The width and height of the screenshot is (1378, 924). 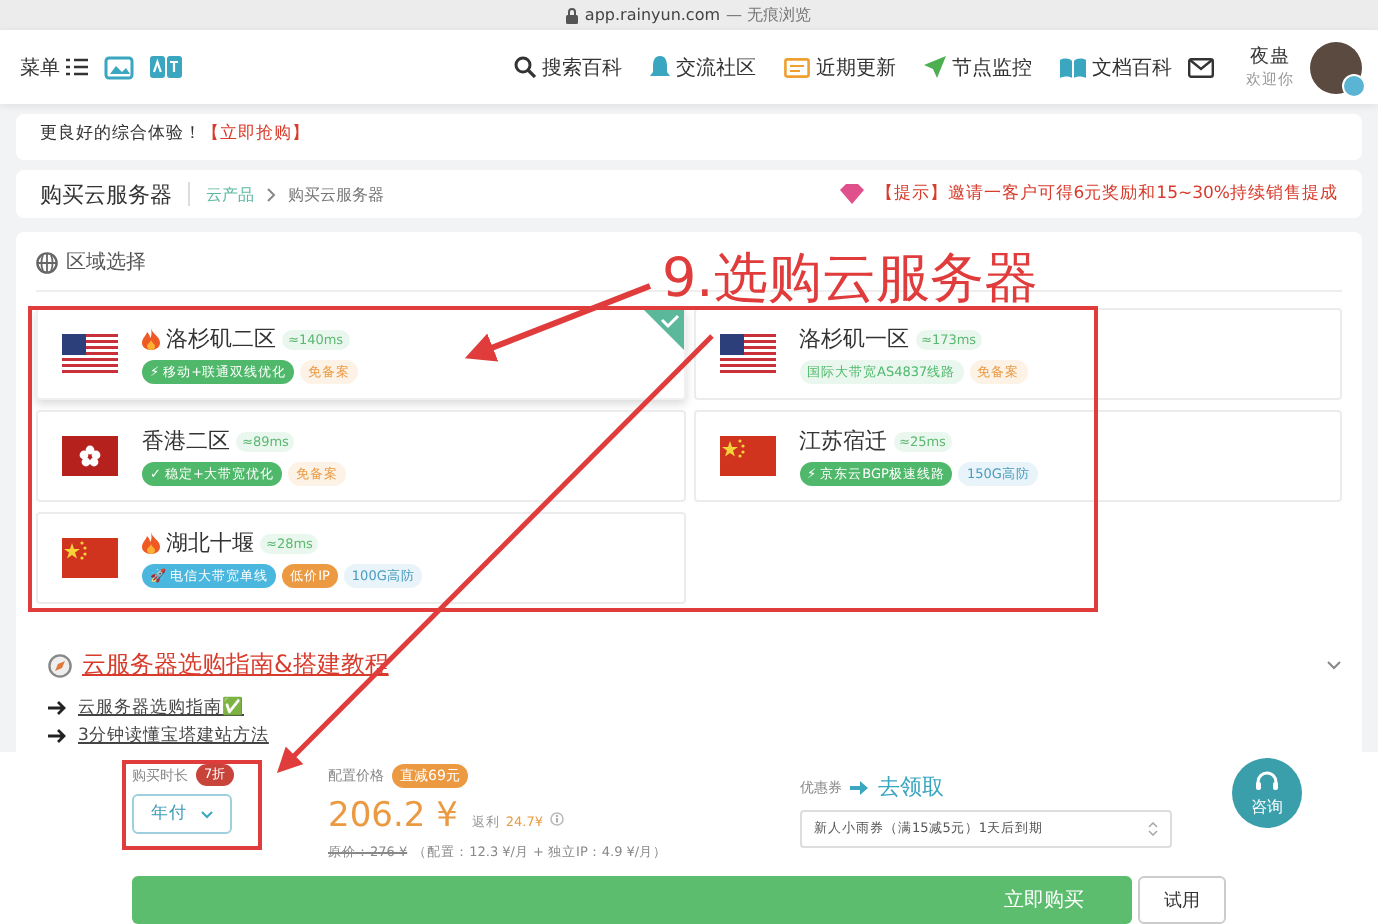 What do you see at coordinates (221, 339) in the screenshot?
I see `region-name: 洛杉矶二区` at bounding box center [221, 339].